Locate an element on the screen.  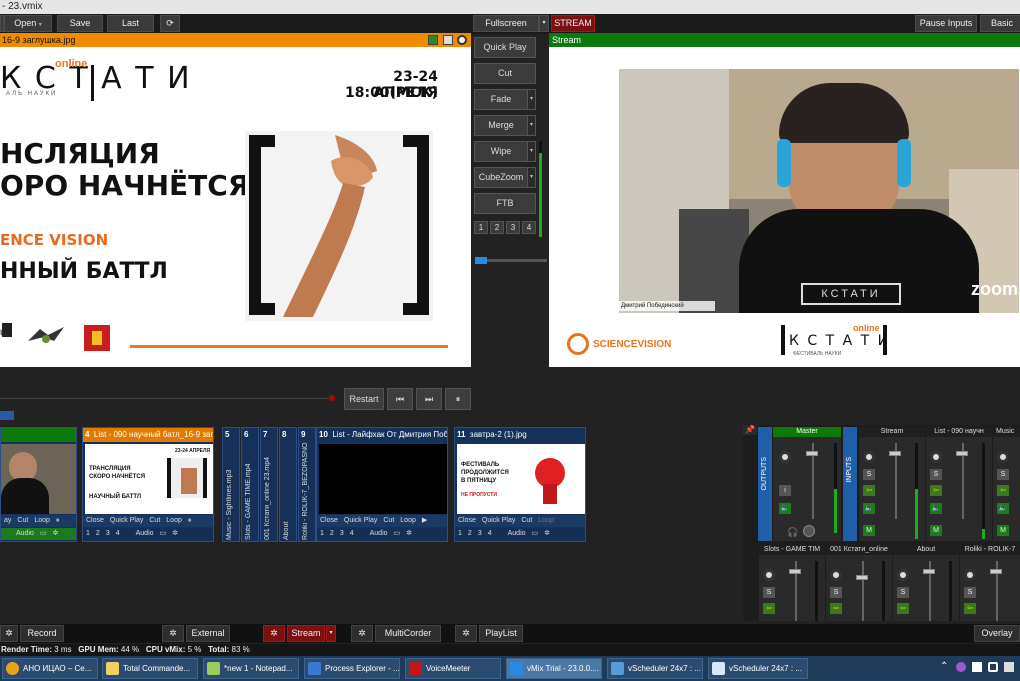
cubezoom-button: CubeZoom is located at coordinates (501, 177).